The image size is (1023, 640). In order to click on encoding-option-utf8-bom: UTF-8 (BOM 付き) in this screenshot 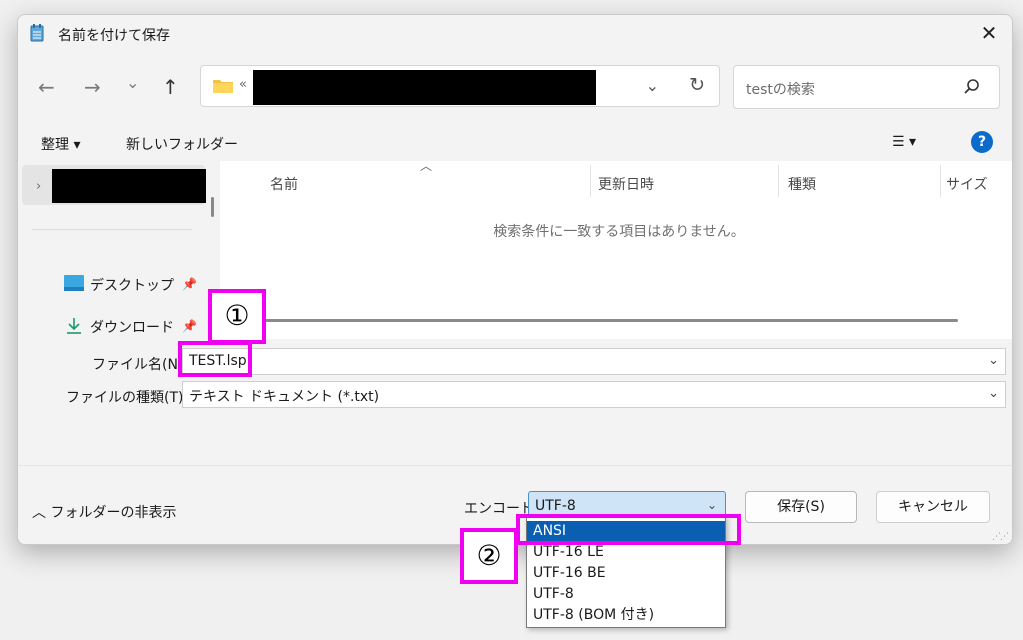, I will do `click(626, 615)`.